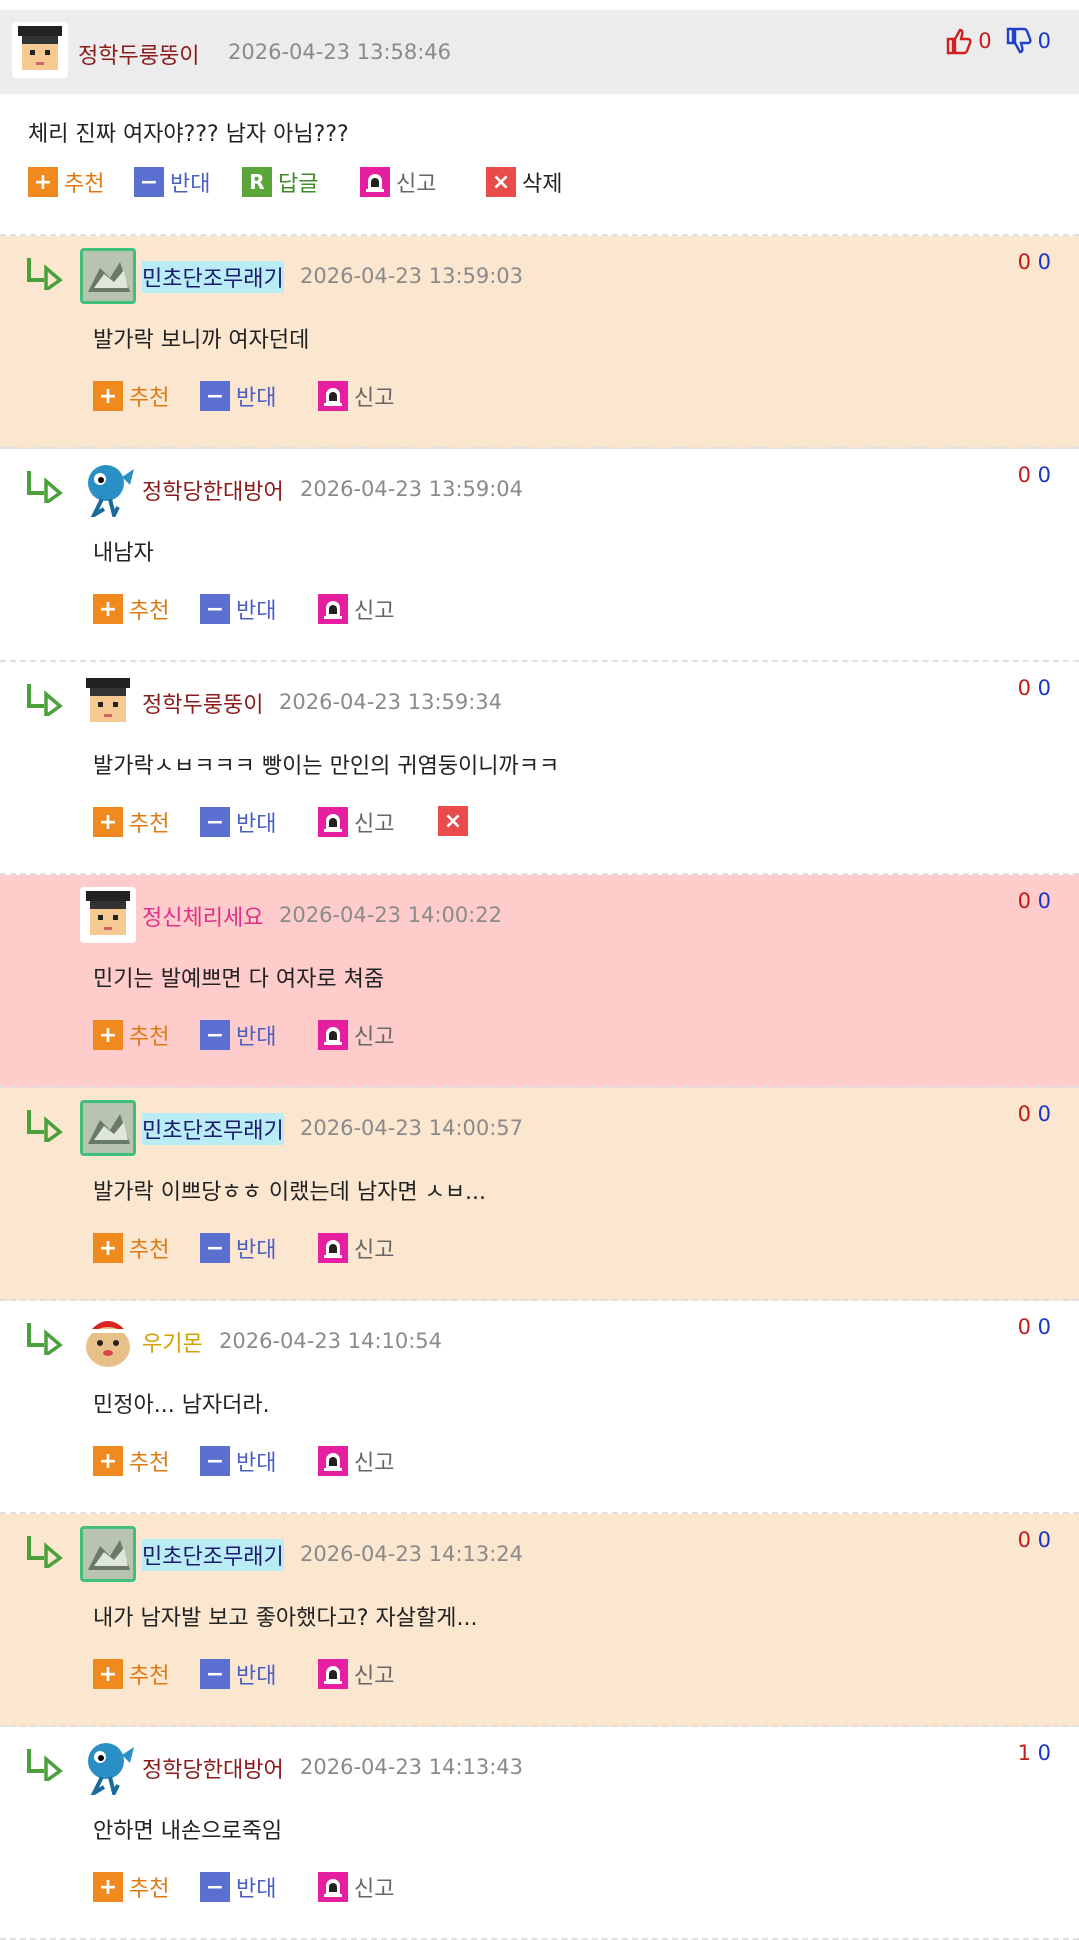  Describe the element at coordinates (542, 184) in the screenshot. I see `delete-label: 삭제` at that location.